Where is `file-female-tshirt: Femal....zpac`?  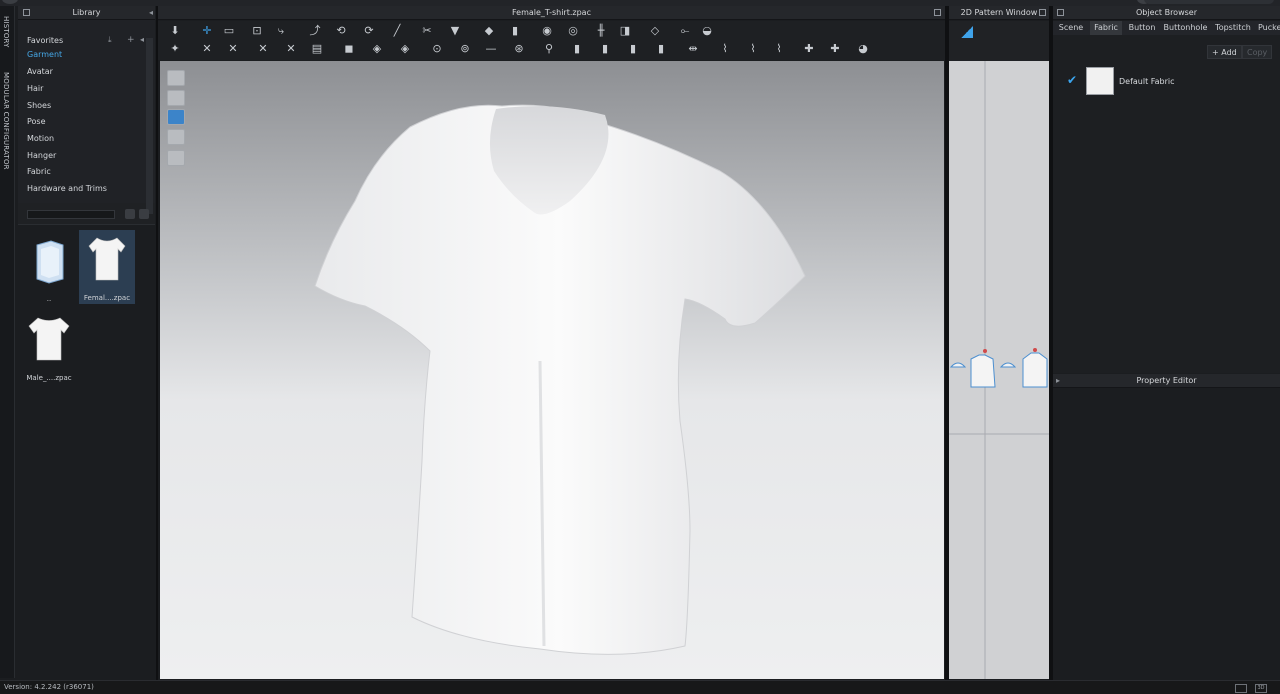
file-female-tshirt: Femal....zpac is located at coordinates (107, 267).